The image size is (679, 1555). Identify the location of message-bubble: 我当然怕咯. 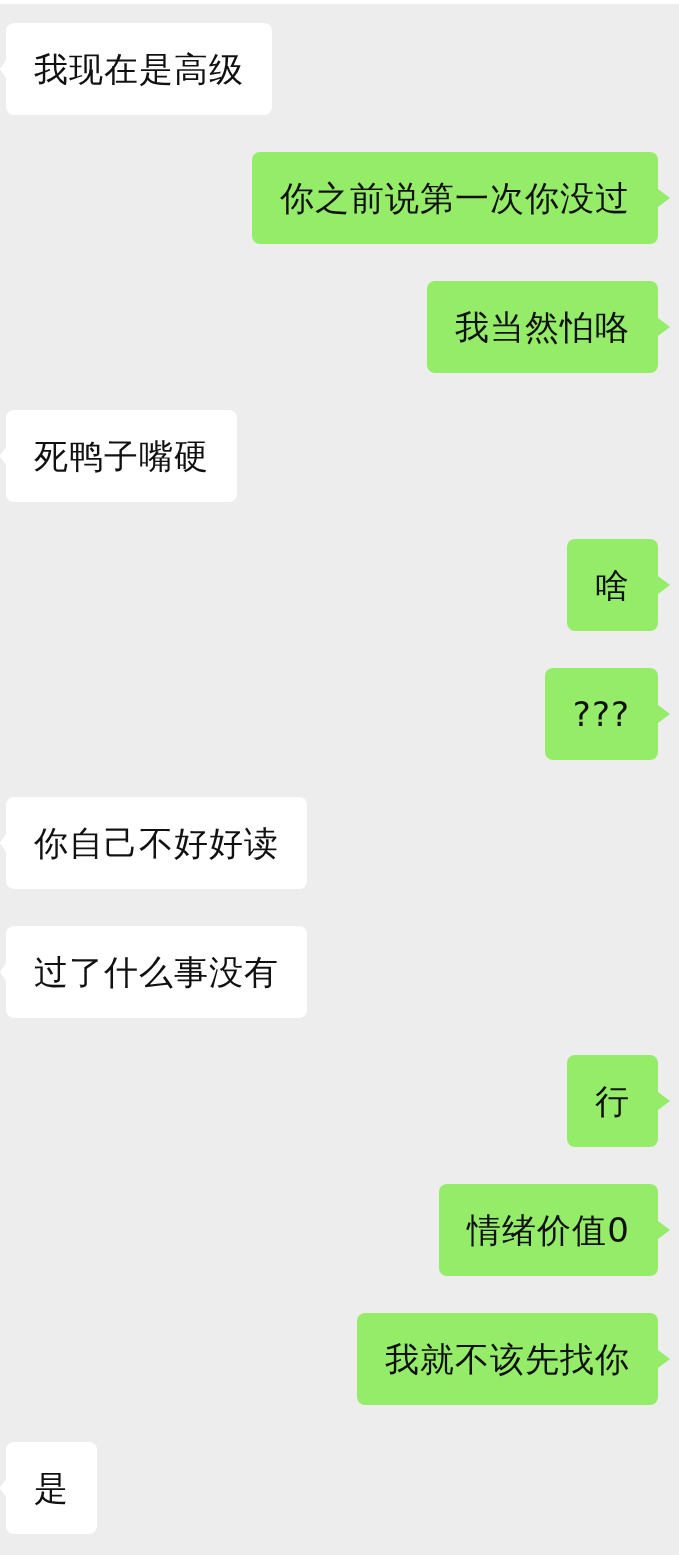
(542, 327).